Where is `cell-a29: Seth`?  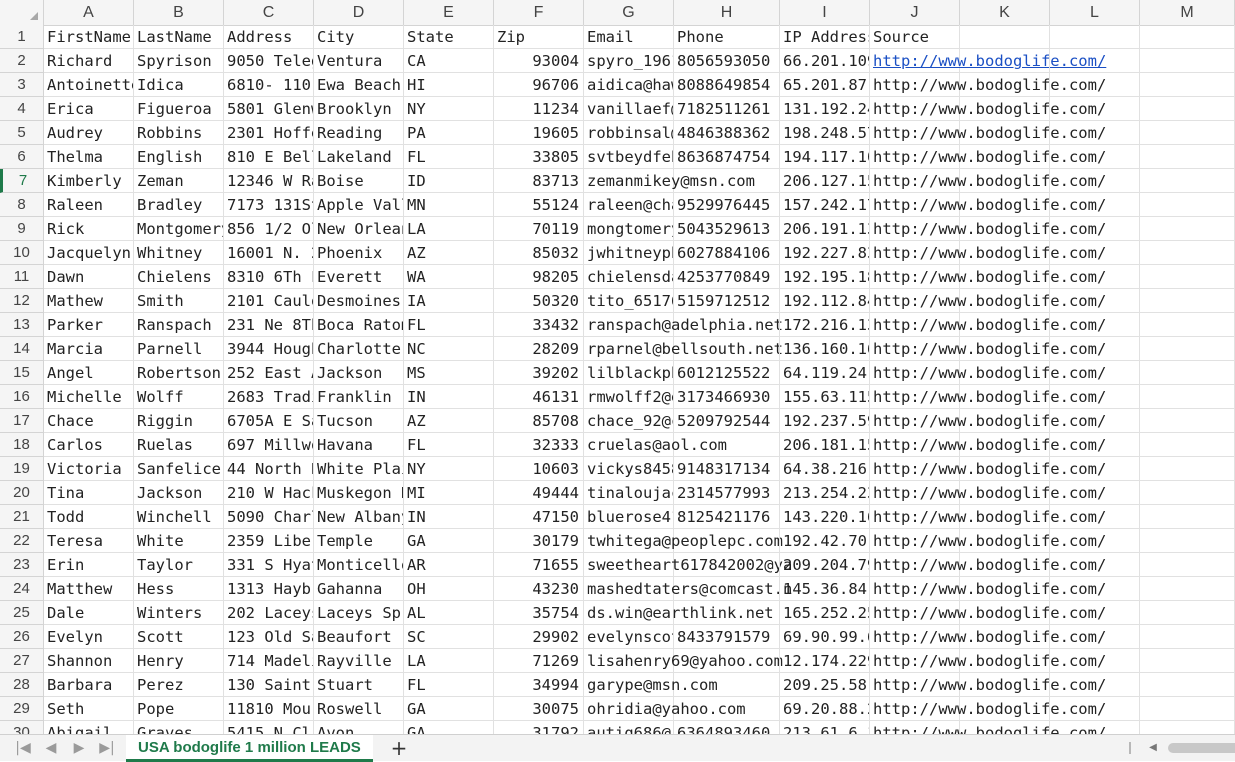
cell-a29: Seth is located at coordinates (89, 709).